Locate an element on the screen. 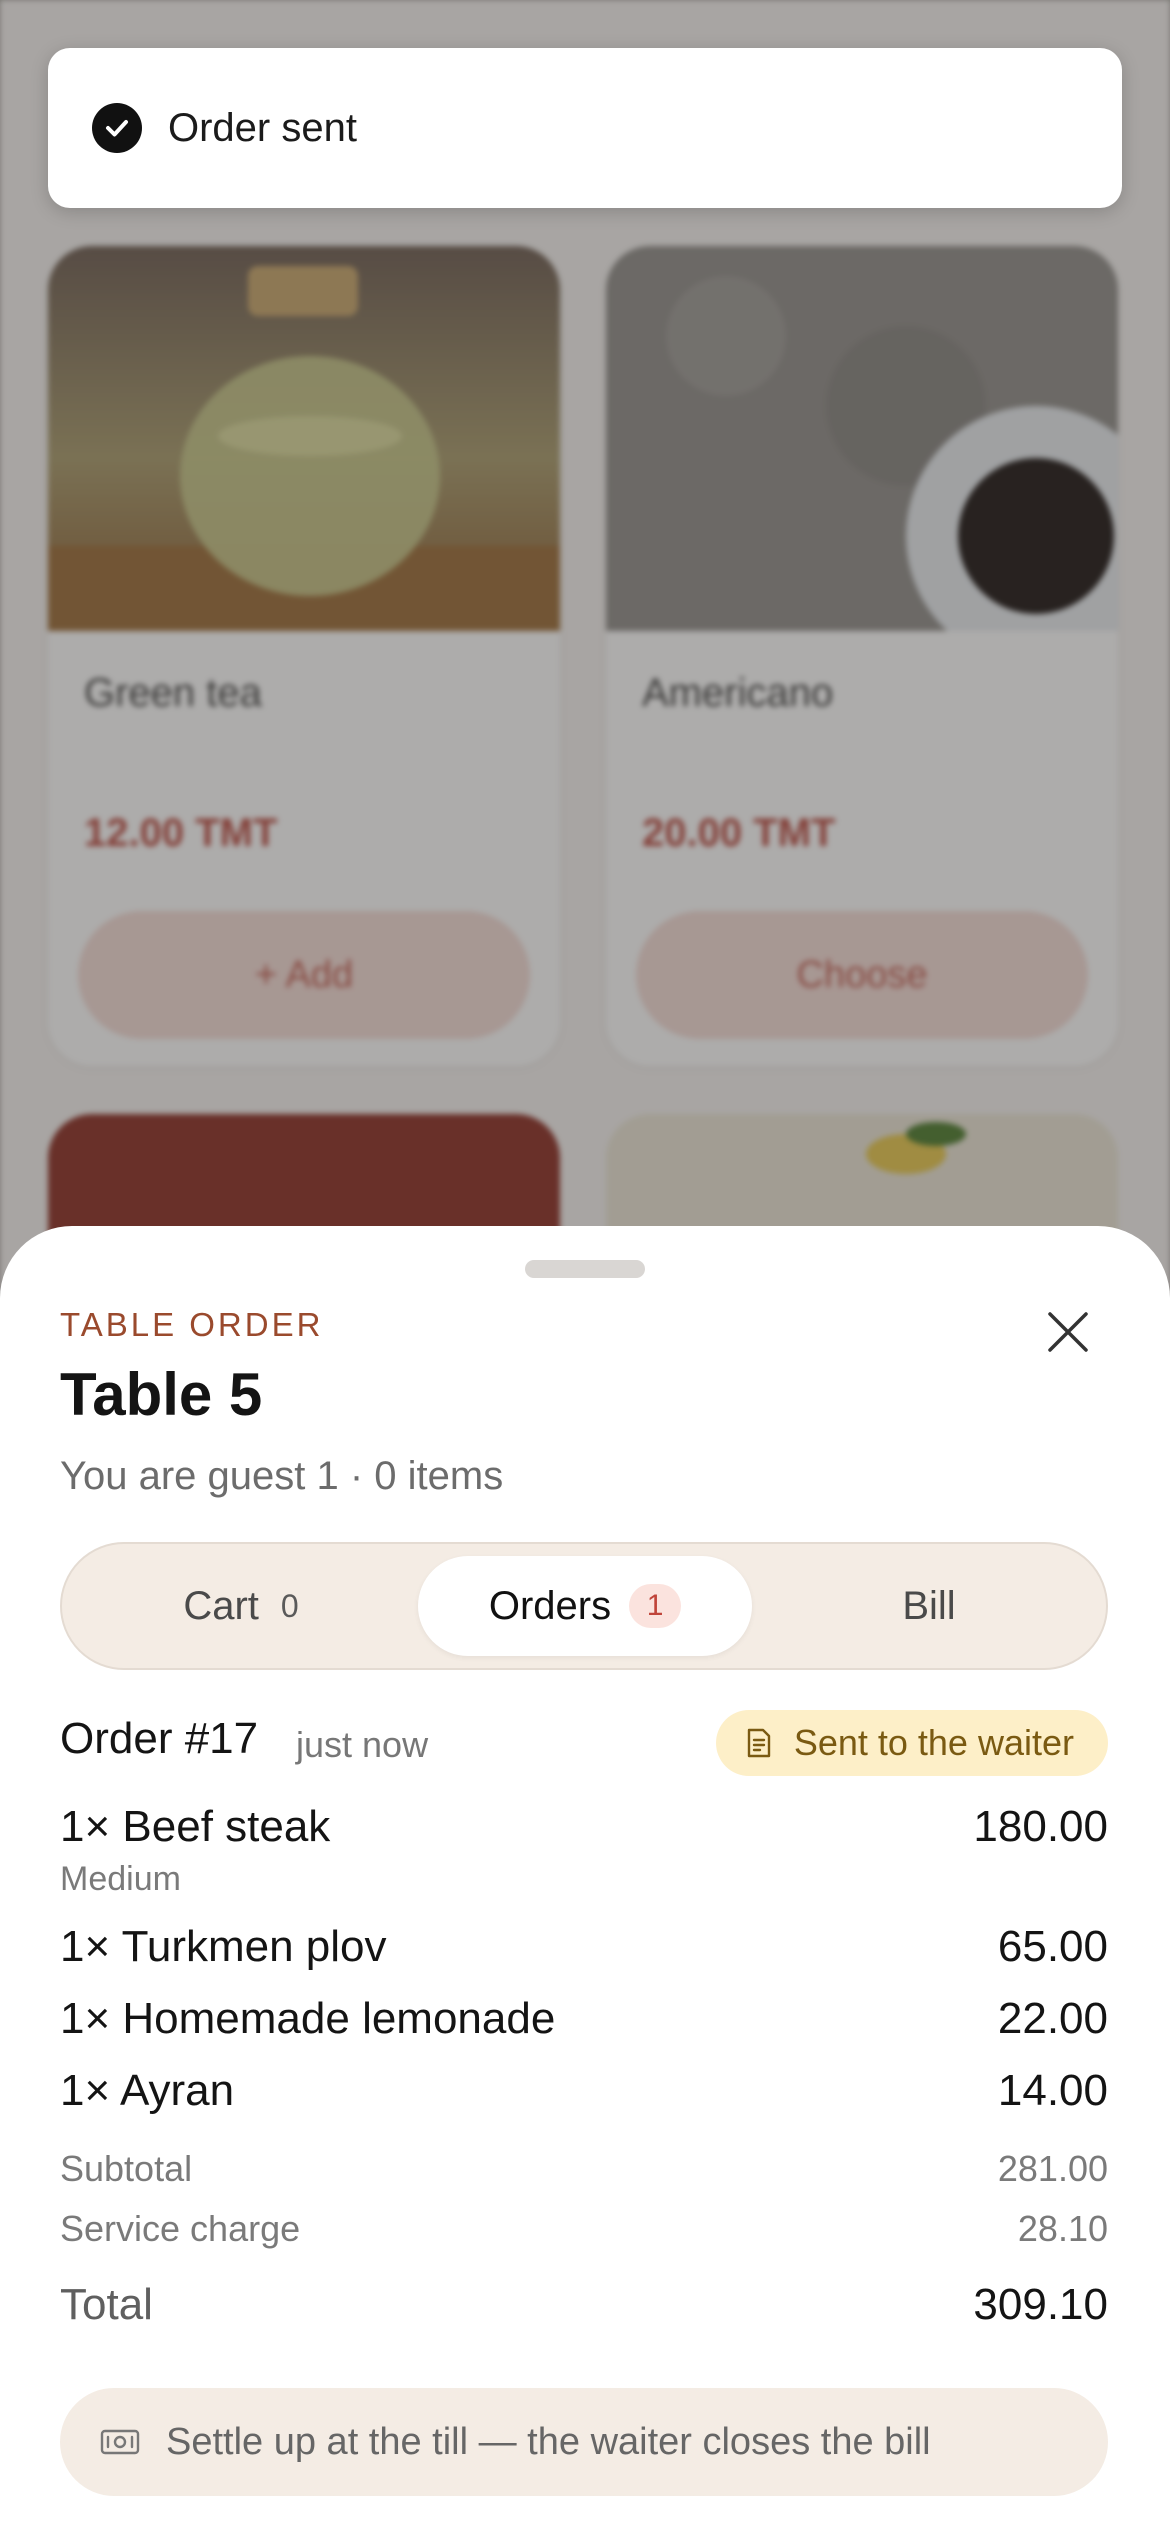 The width and height of the screenshot is (1170, 2532). sheet-subtitle: You are guest 1 · 0 items is located at coordinates (282, 1476).